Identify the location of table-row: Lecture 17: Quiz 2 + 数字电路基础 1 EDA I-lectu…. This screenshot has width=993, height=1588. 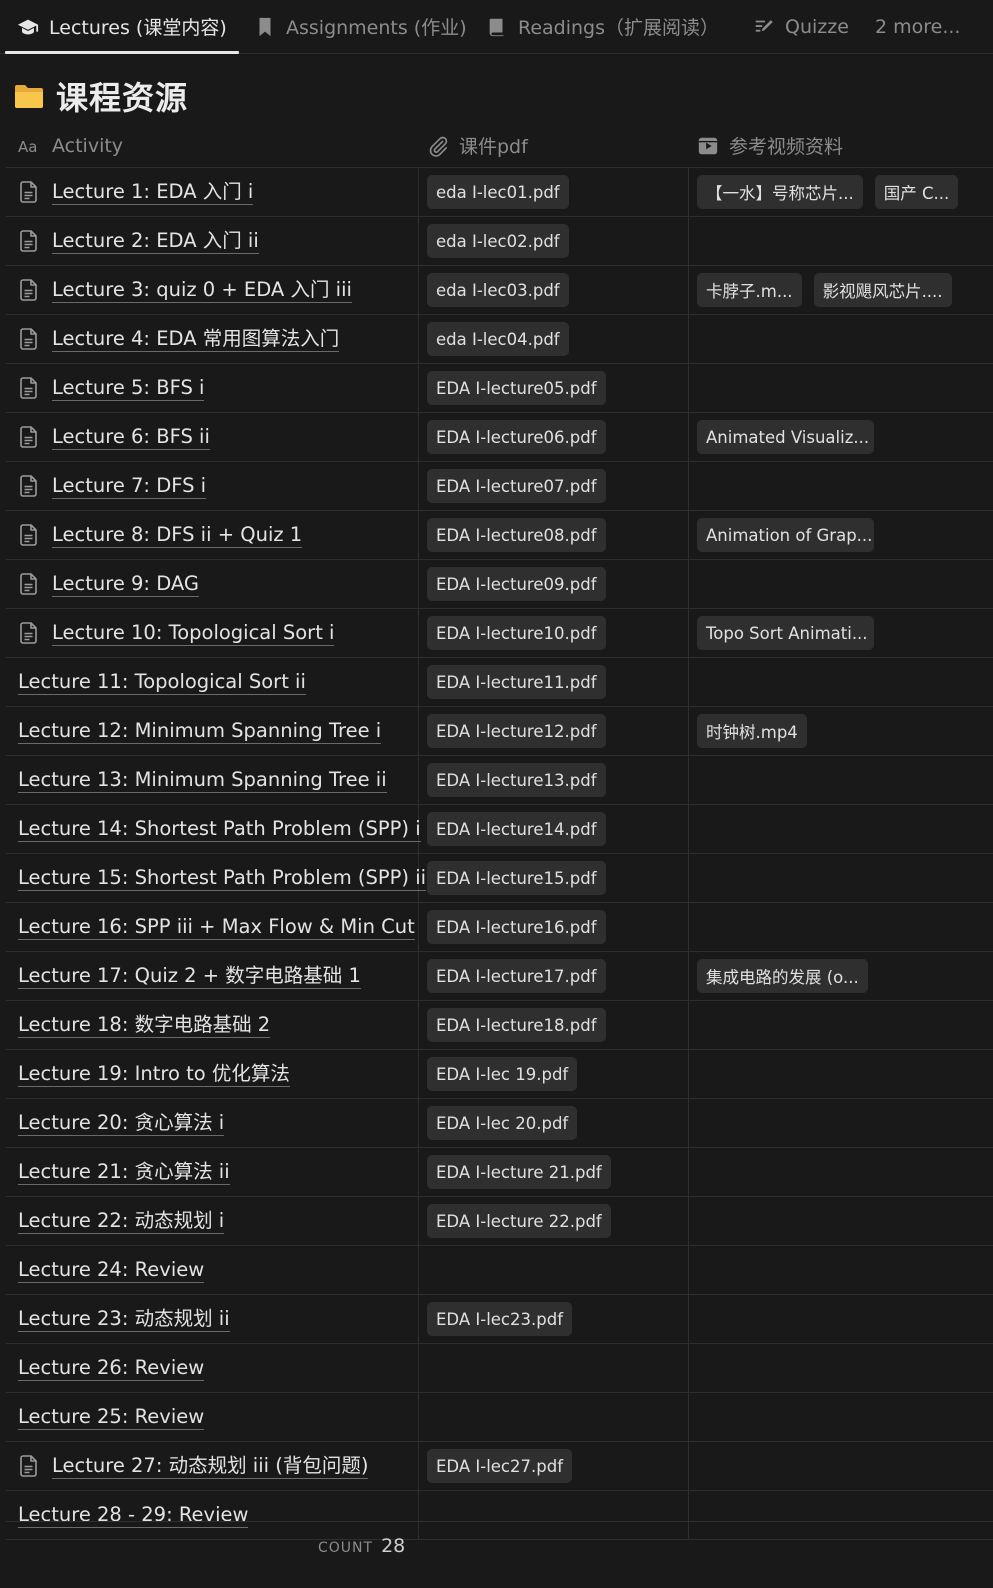
(499, 976).